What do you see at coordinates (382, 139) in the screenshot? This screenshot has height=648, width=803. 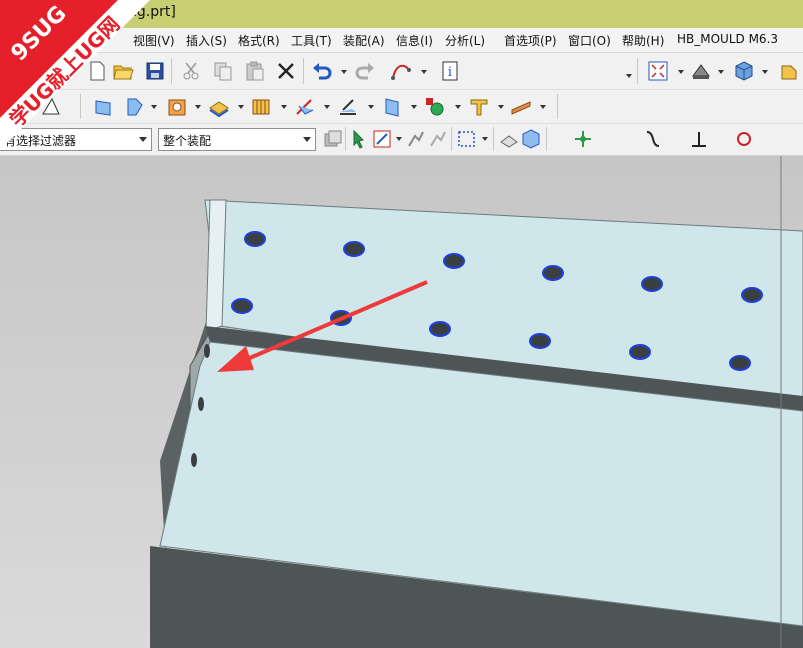 I see `select-box-icon` at bounding box center [382, 139].